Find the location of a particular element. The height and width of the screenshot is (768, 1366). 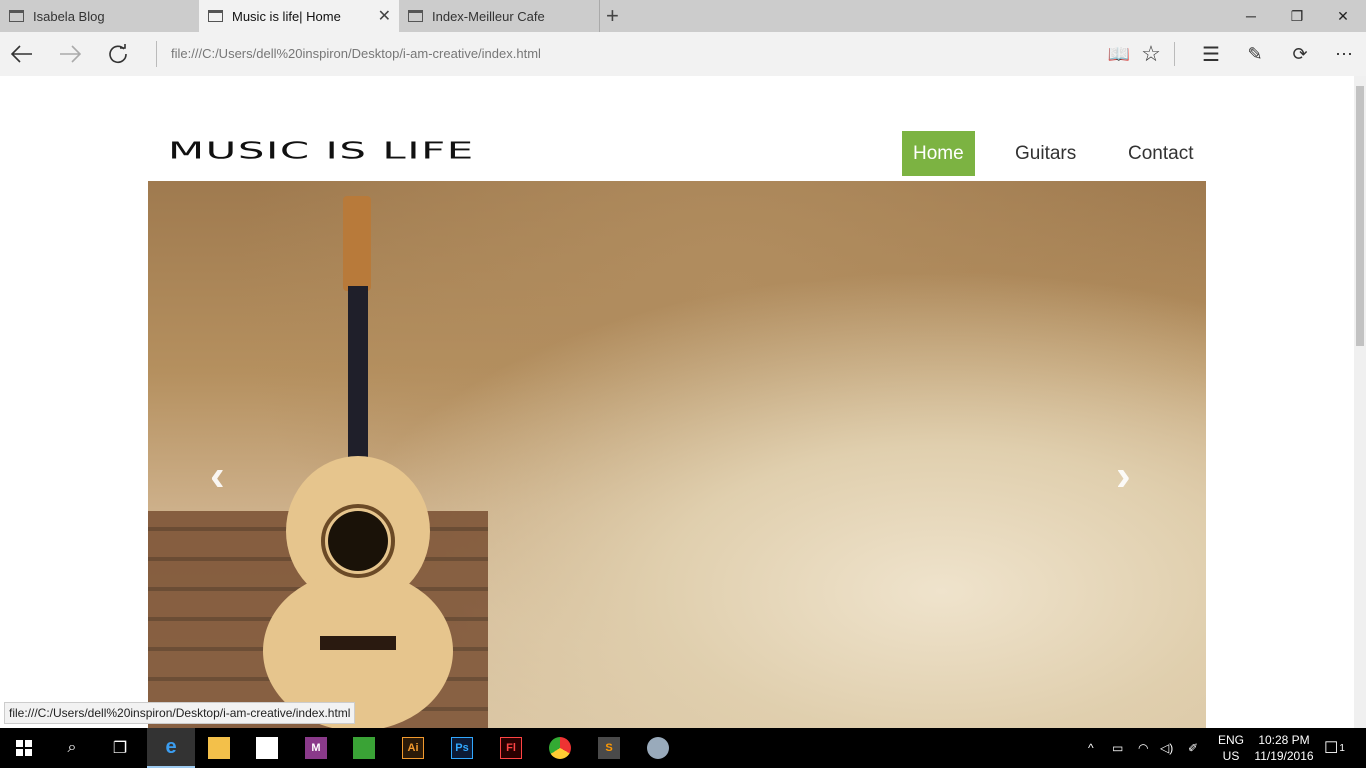

camtasia-icon is located at coordinates (364, 748).